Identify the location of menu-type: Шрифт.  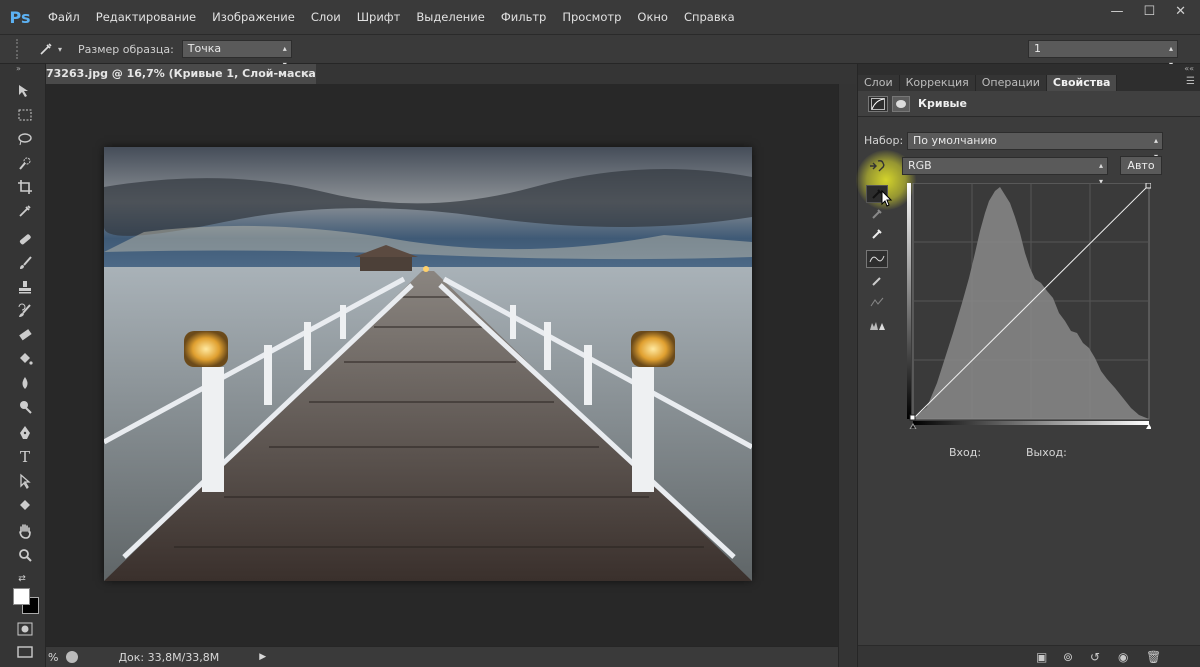
(379, 17).